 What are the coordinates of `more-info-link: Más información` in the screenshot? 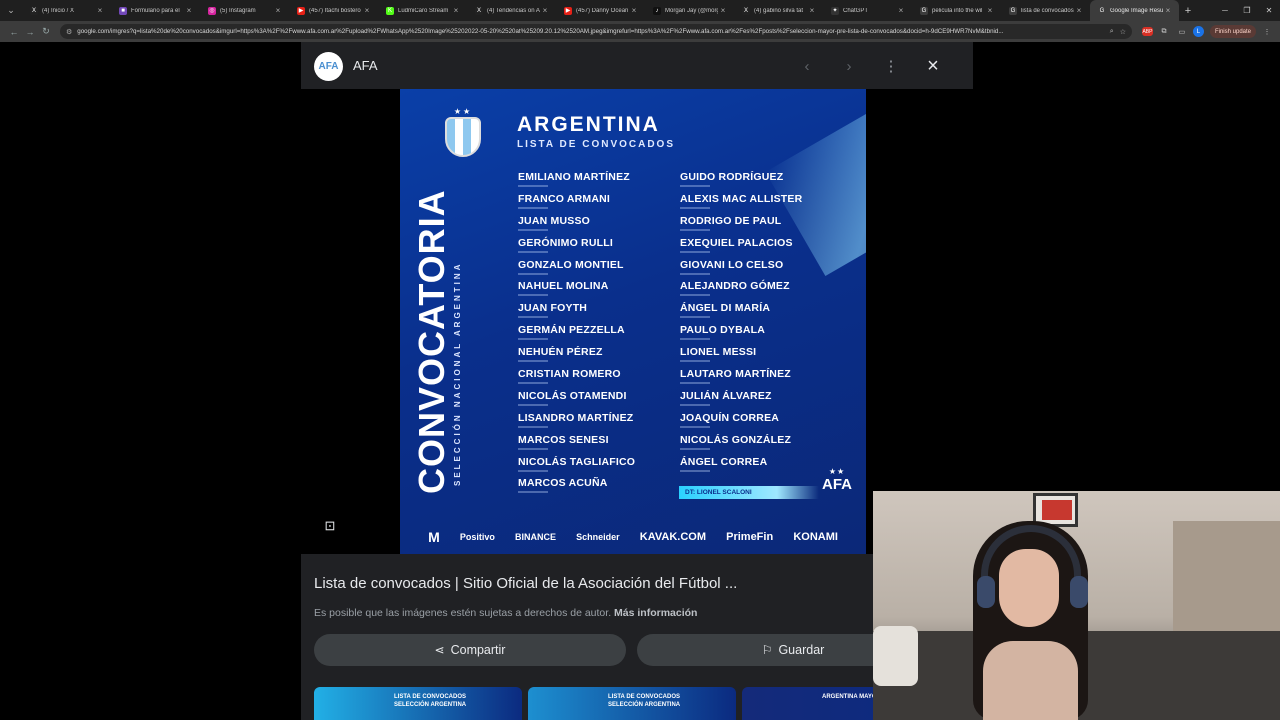 It's located at (655, 613).